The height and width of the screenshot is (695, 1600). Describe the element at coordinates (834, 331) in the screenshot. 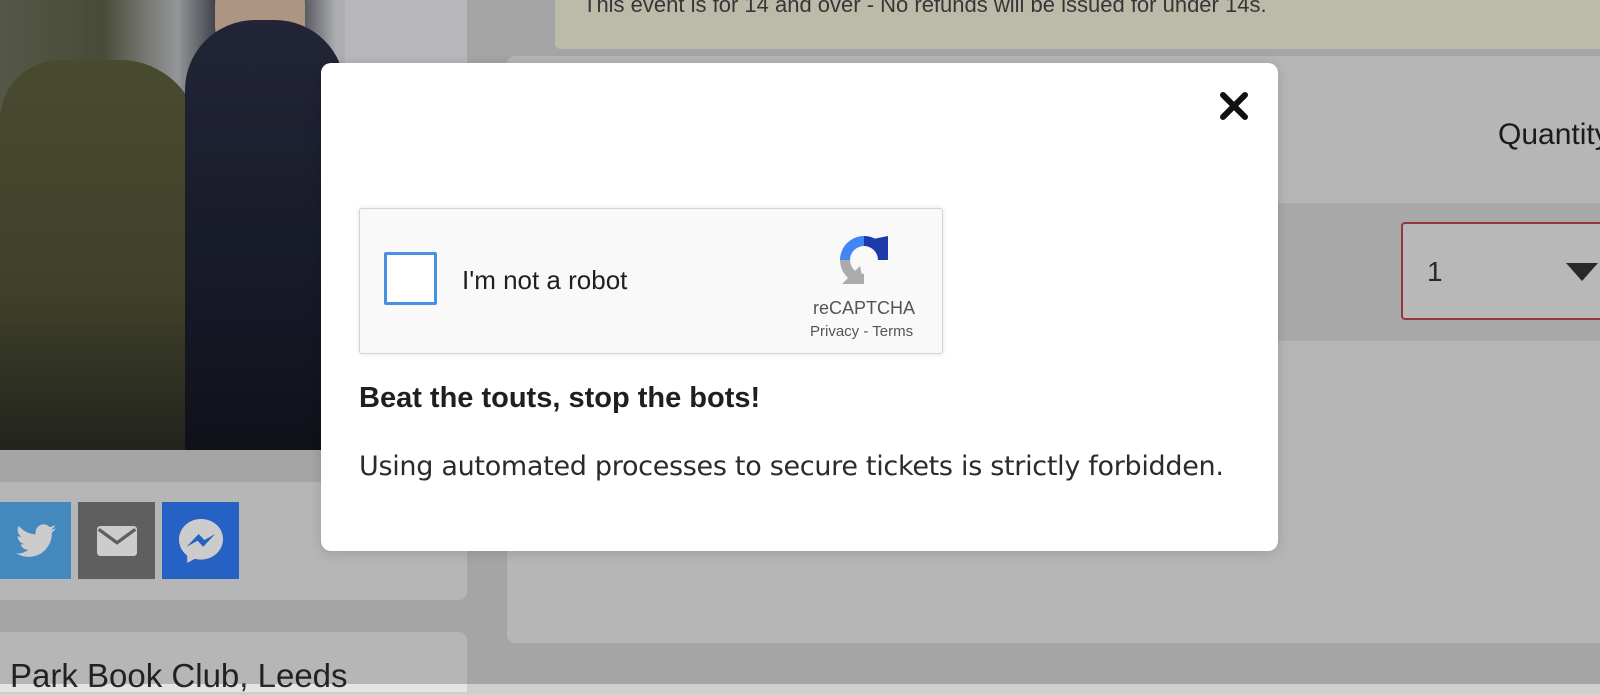

I see `recaptcha-privacy-link: Privacy` at that location.